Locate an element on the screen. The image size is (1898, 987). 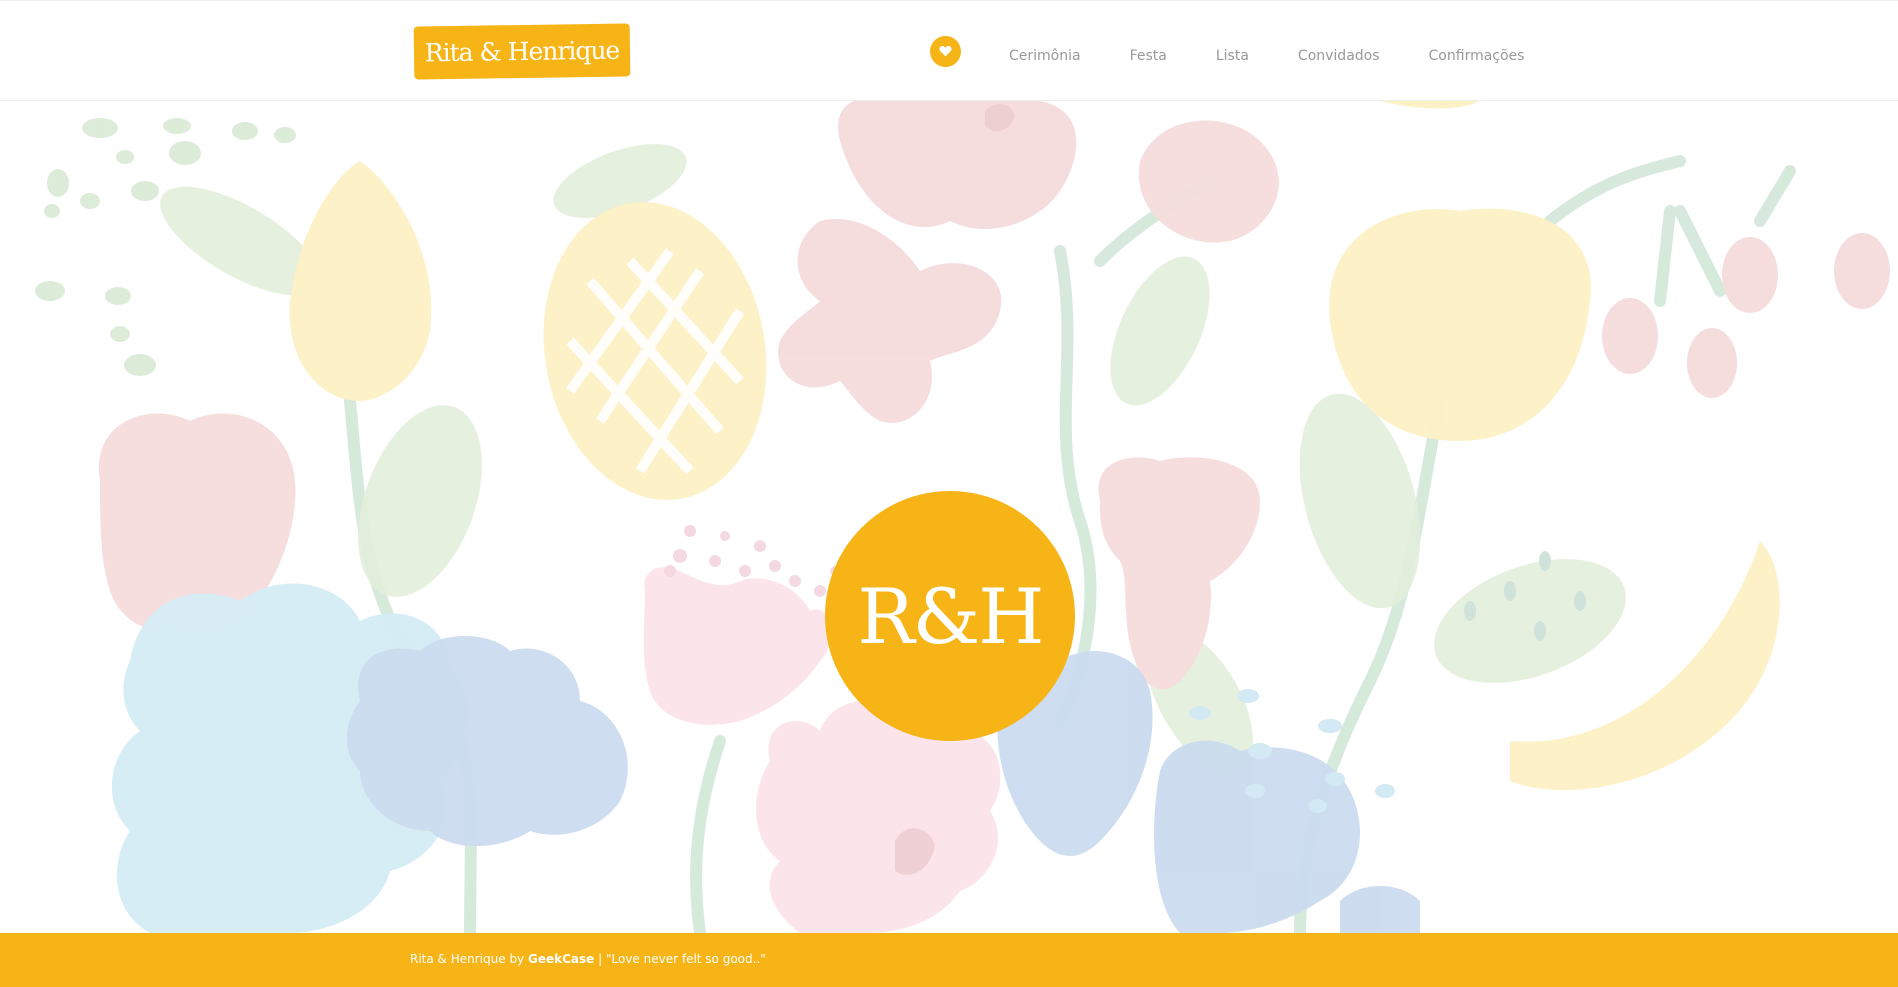
footer-tagline: "Love never felt so good.." is located at coordinates (685, 959).